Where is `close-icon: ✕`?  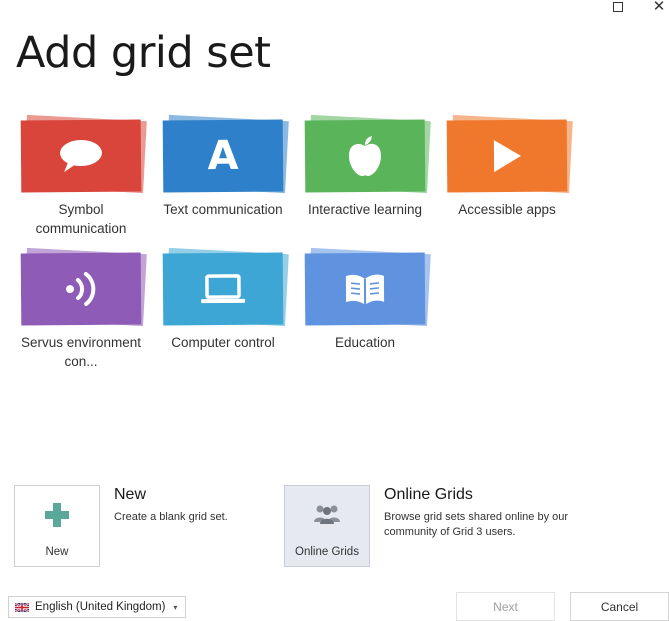
close-icon: ✕ is located at coordinates (659, 7).